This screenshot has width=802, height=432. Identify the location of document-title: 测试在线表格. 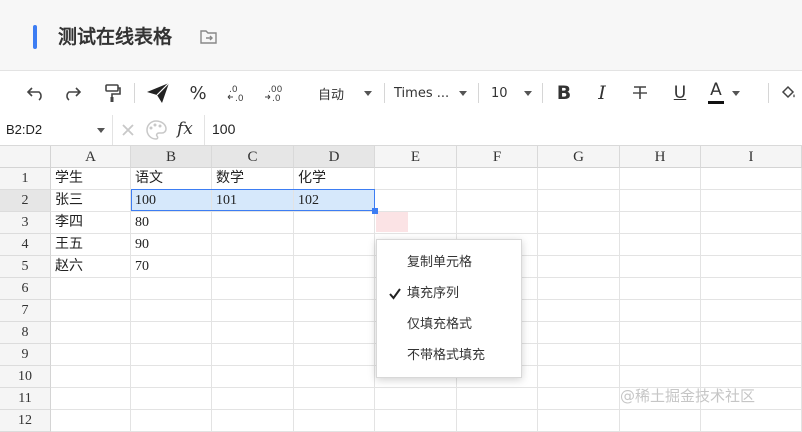
(115, 37).